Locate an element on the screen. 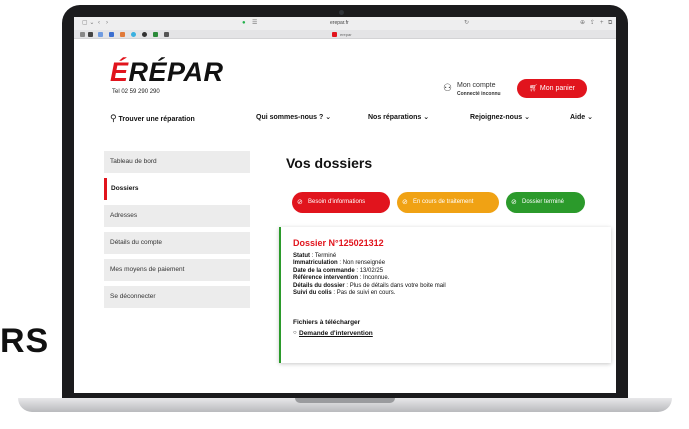 The width and height of the screenshot is (689, 429). sidebar-item-payment-methods: Mes moyens de paiement is located at coordinates (177, 270).